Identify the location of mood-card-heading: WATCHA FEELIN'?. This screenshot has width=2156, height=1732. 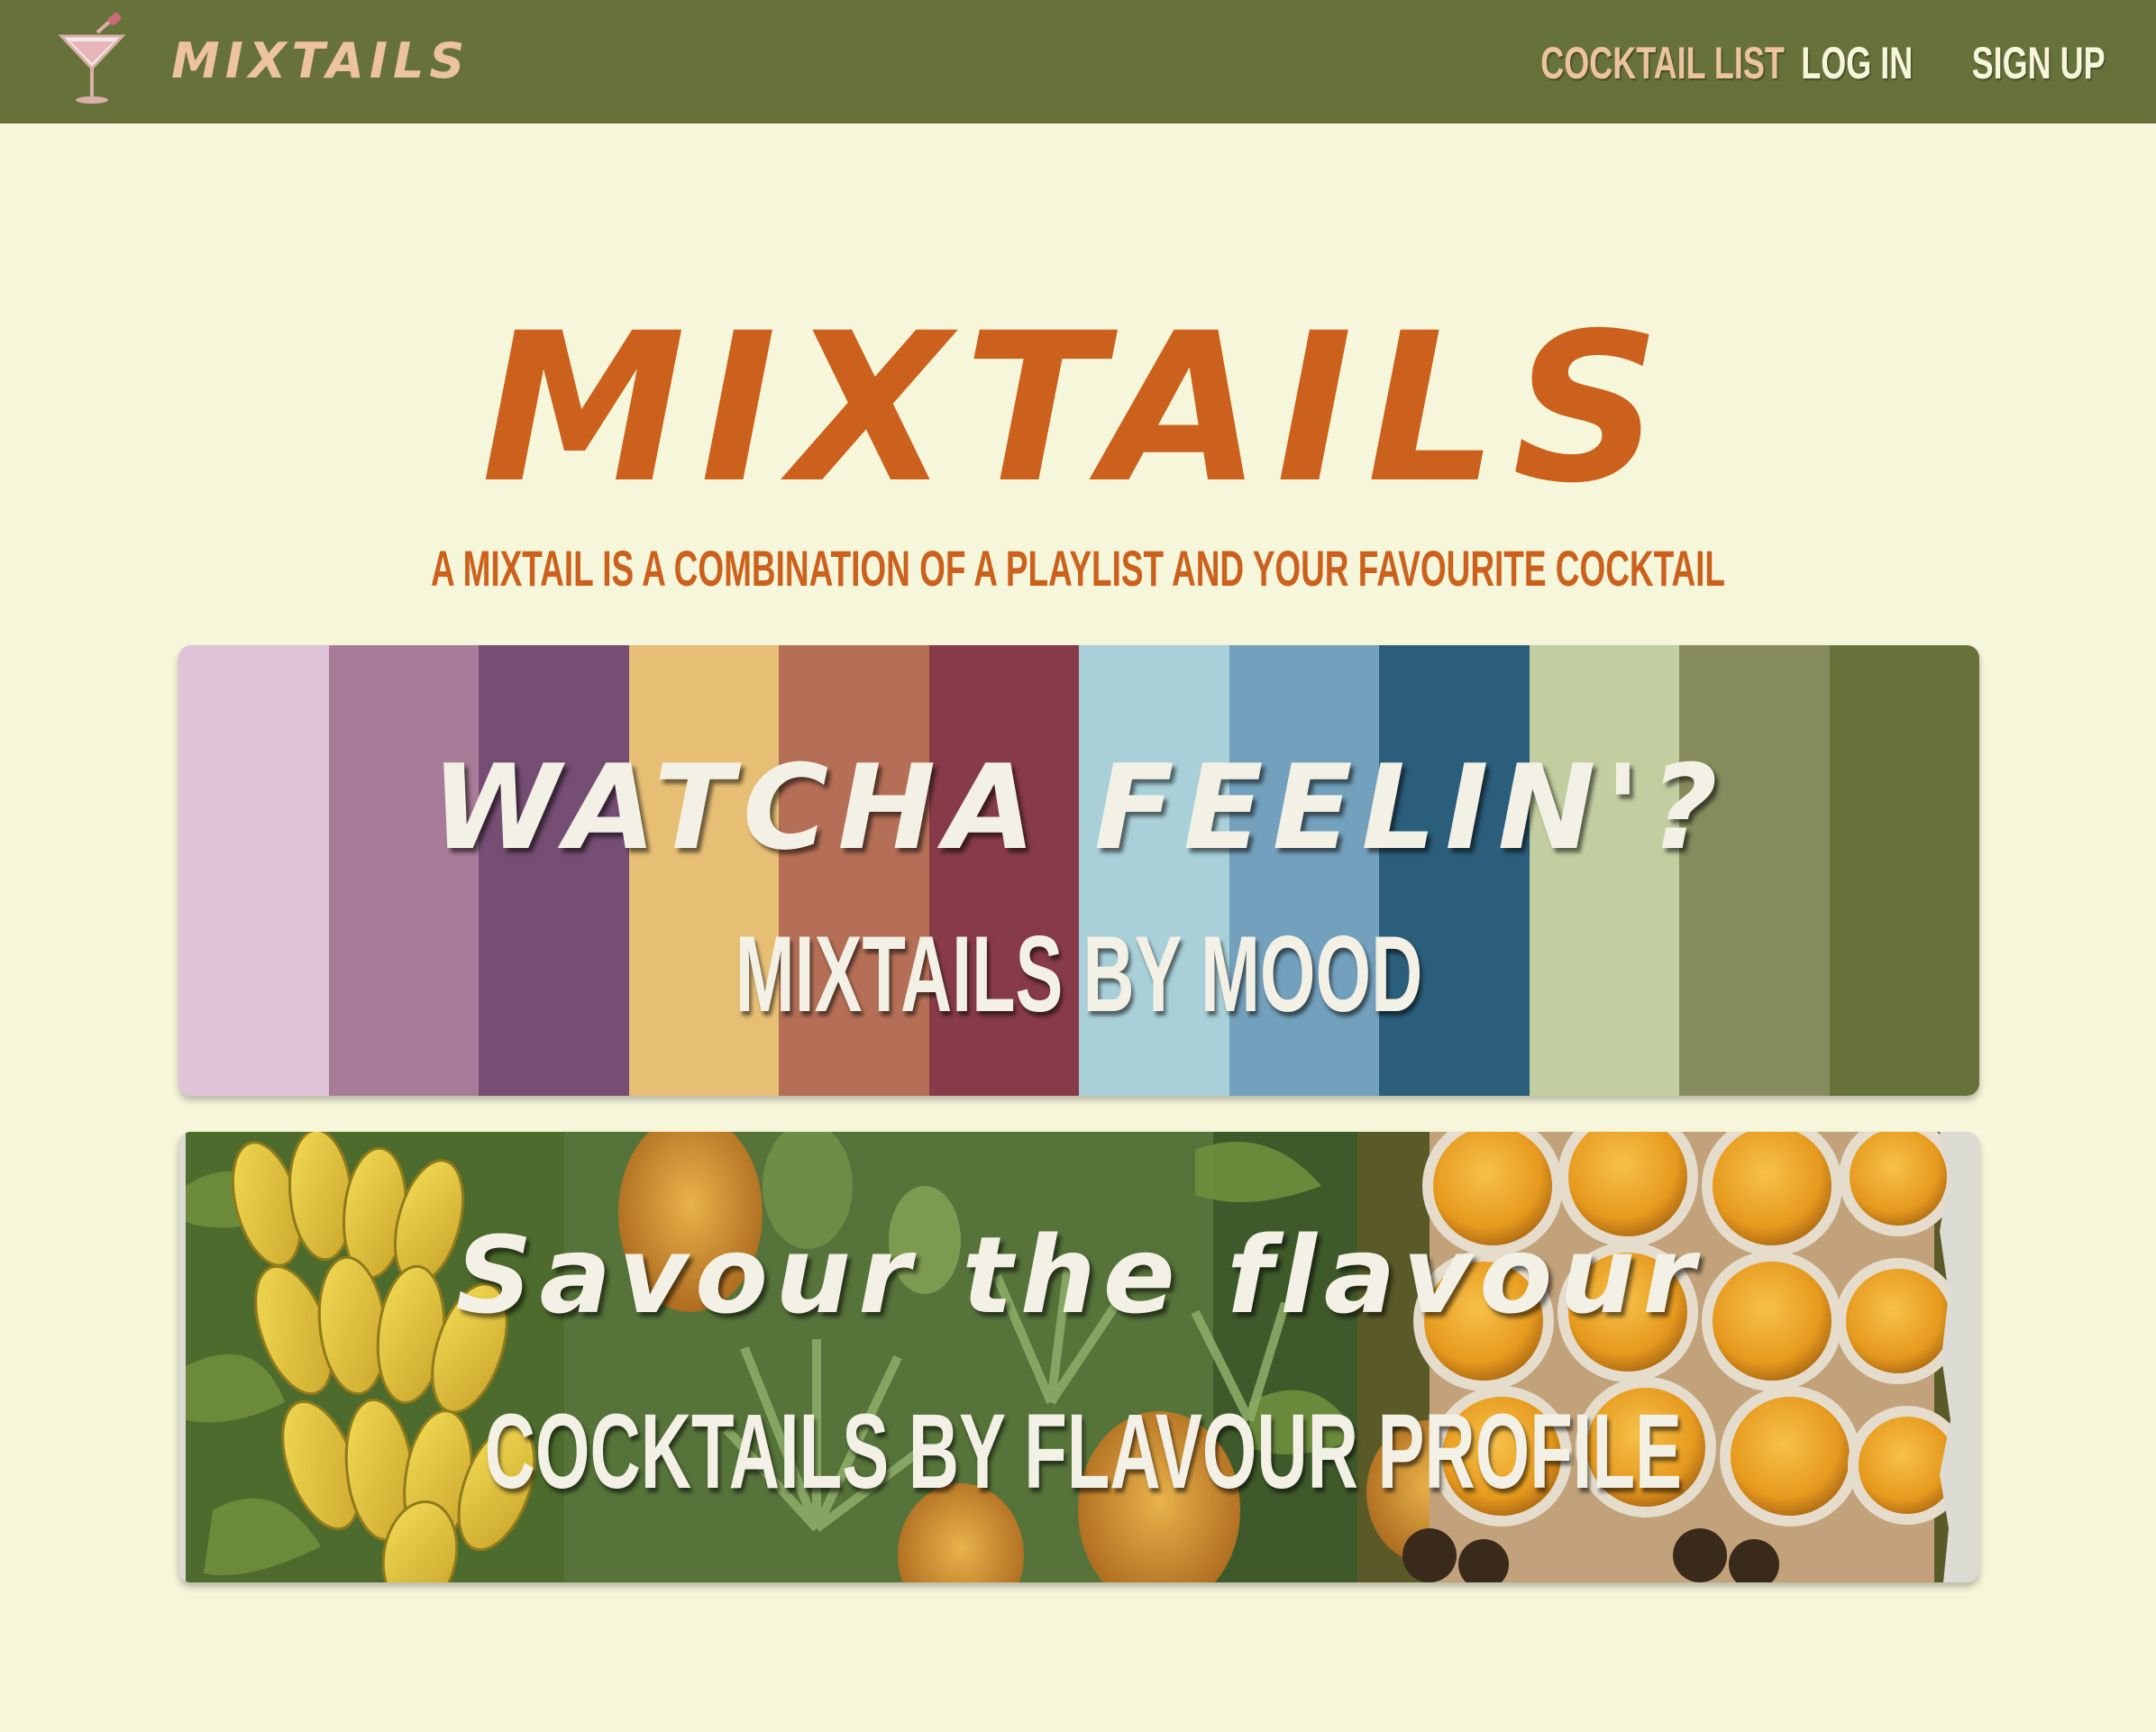
(1079, 807).